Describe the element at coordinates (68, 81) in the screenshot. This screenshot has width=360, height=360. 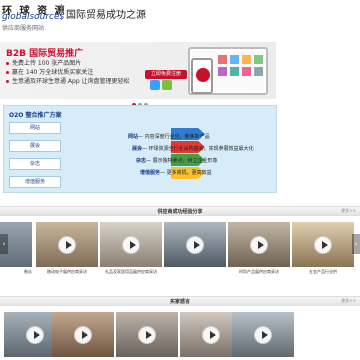
I see `banner-bullet: 生意通及环球生意通 App 让询盘管理更轻松` at that location.